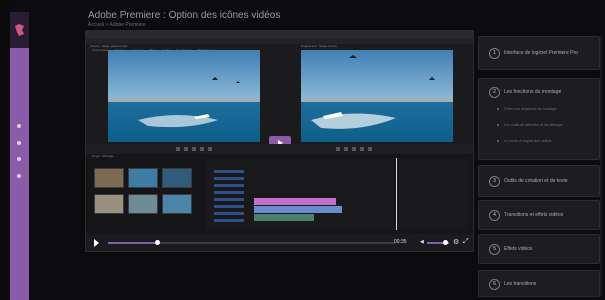 Image resolution: width=605 pixels, height=300 pixels. I want to click on chapter-item: 5 Effets vidéos, so click(539, 249).